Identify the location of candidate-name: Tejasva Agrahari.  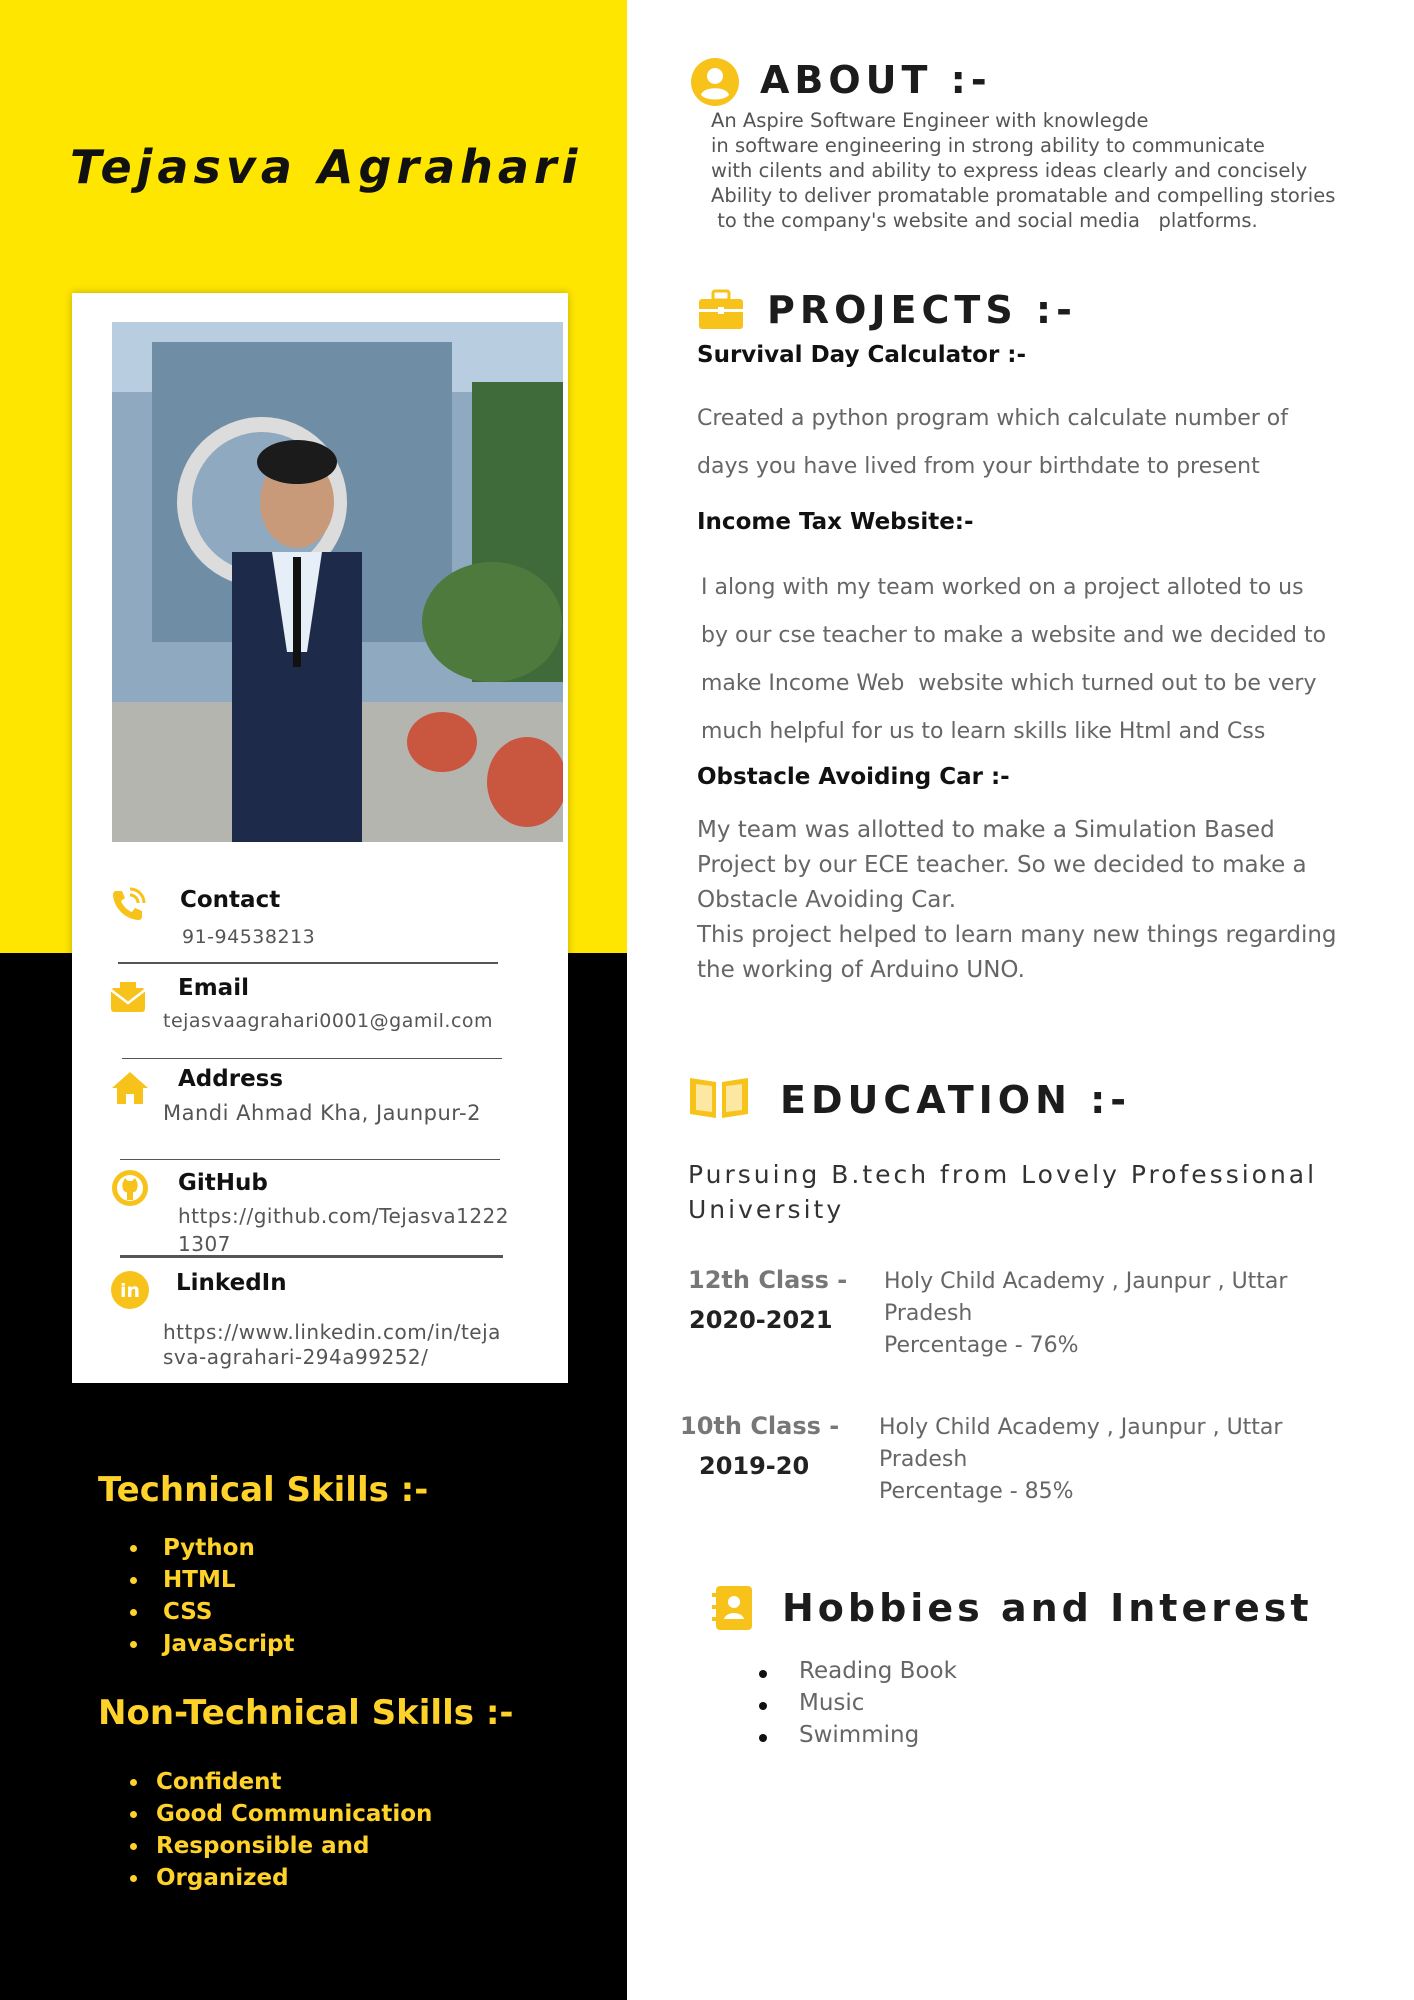
(326, 167).